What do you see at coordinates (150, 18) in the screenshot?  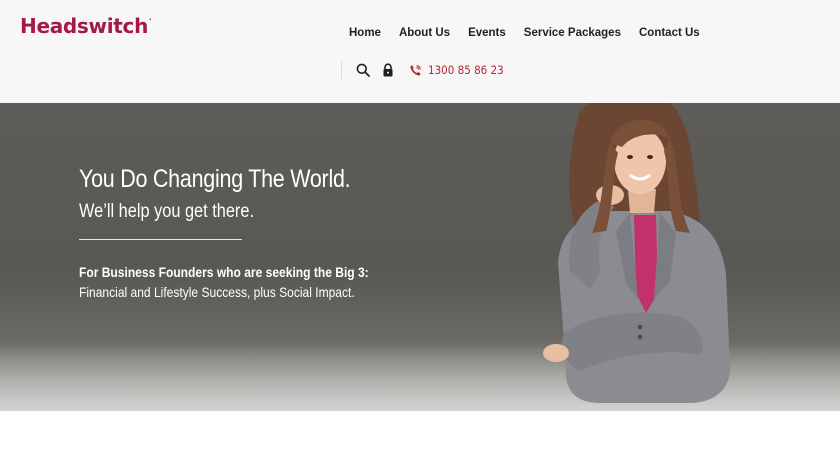 I see `logo-trademark: .` at bounding box center [150, 18].